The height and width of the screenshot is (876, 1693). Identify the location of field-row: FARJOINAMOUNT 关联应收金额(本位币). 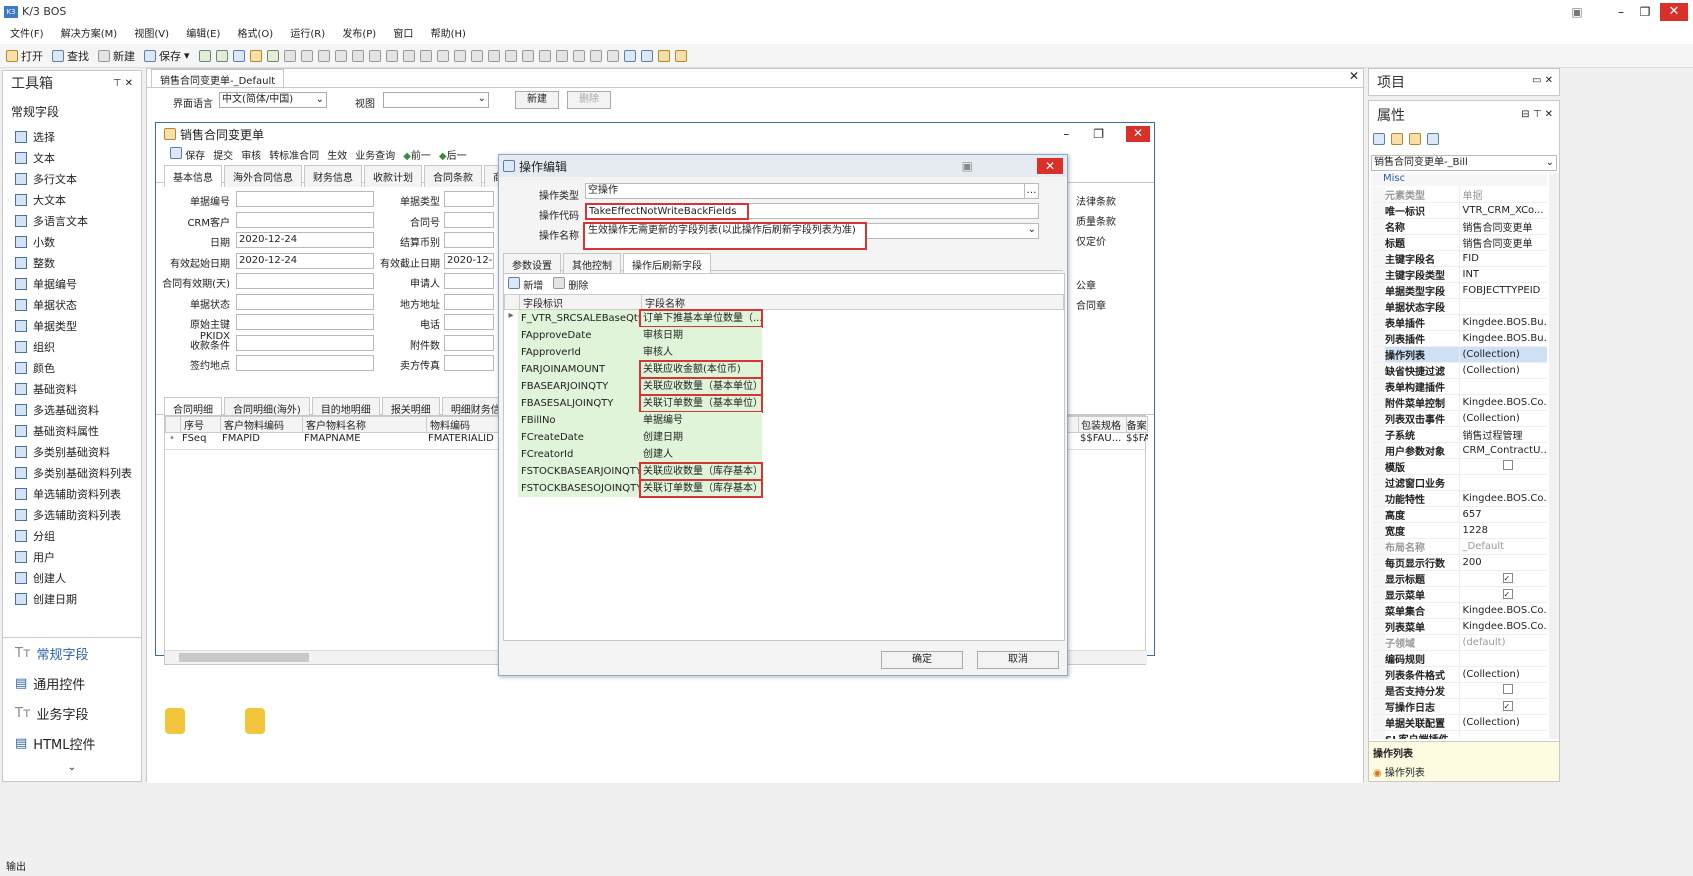
(784, 369).